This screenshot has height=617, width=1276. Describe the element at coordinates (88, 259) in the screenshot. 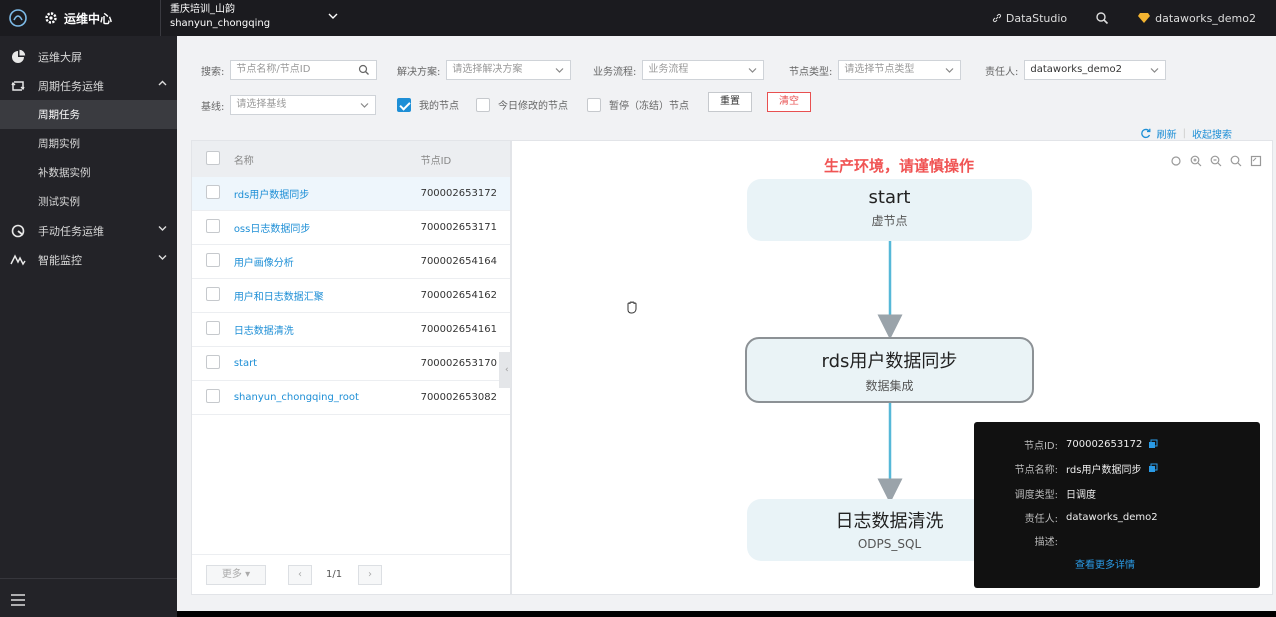

I see `sidebar-item-smart-monitor: 智能监控` at that location.